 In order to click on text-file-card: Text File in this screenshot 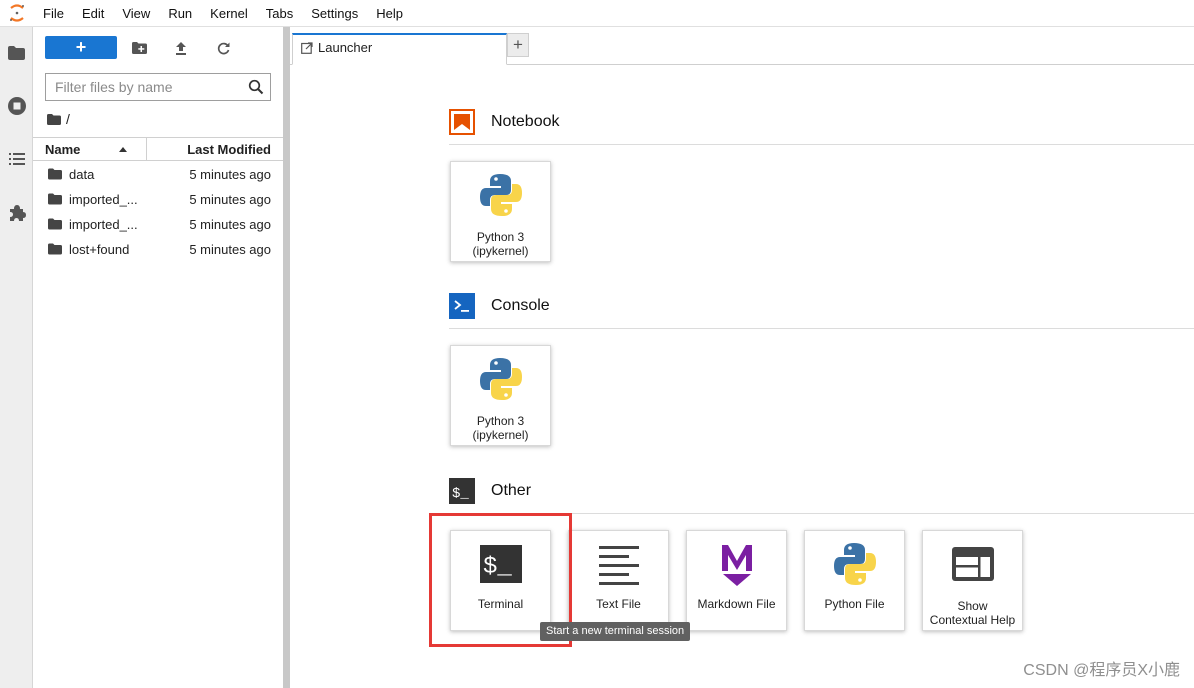, I will do `click(618, 580)`.